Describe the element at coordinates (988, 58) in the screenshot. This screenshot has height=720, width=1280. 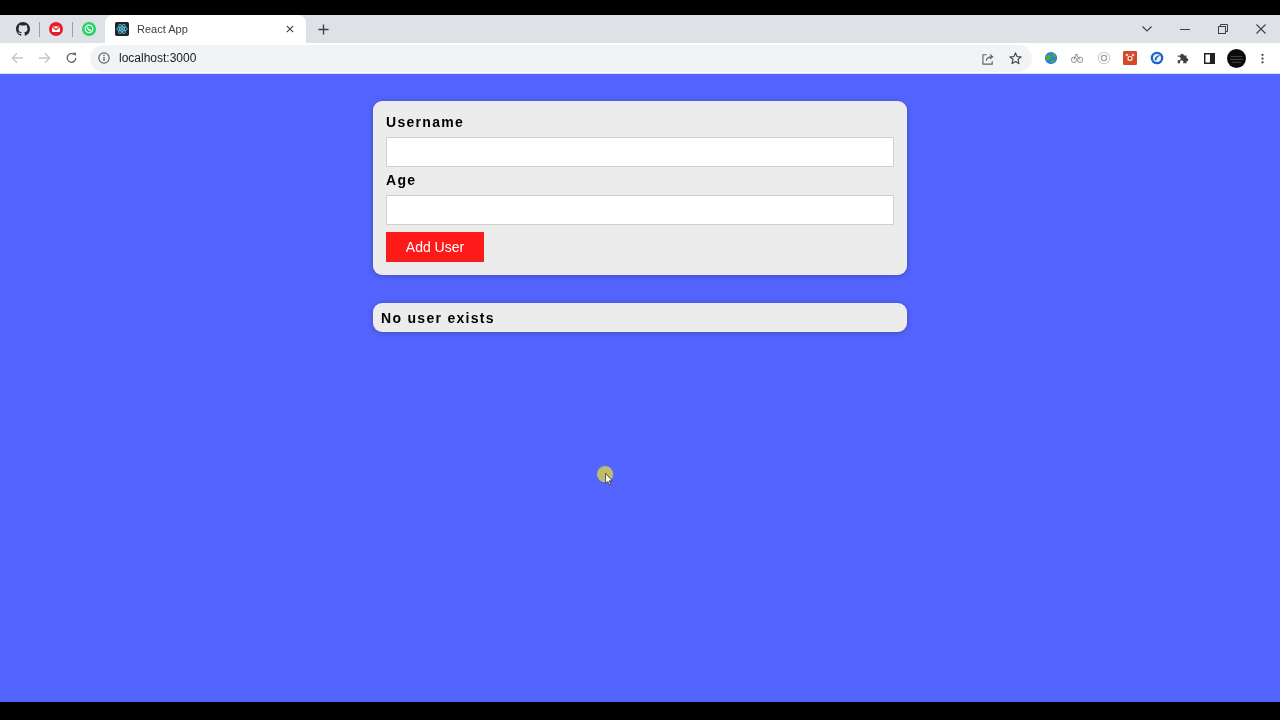
I see `share-icon` at that location.